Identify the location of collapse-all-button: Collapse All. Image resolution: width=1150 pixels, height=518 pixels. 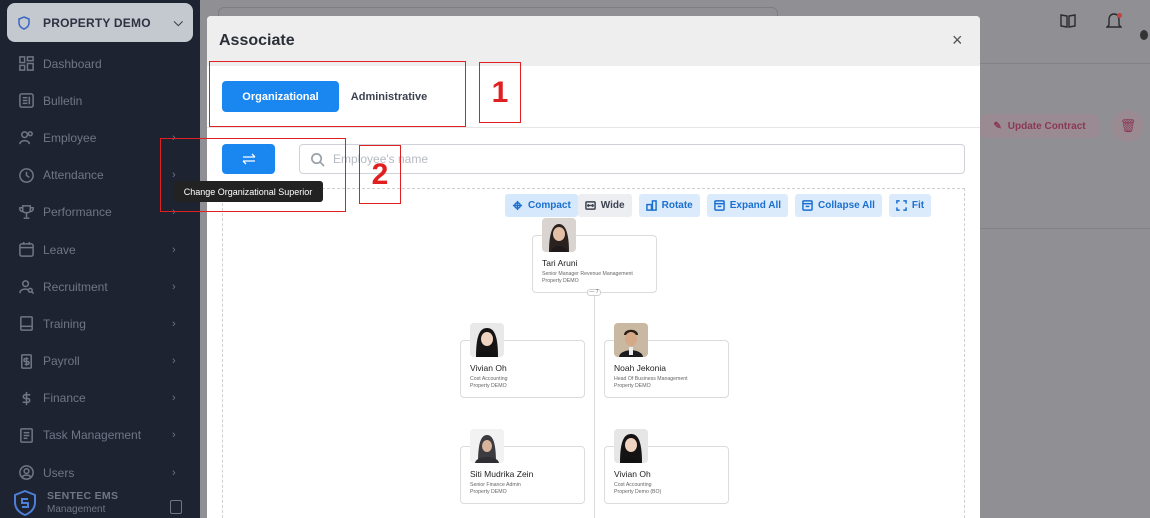
(838, 205).